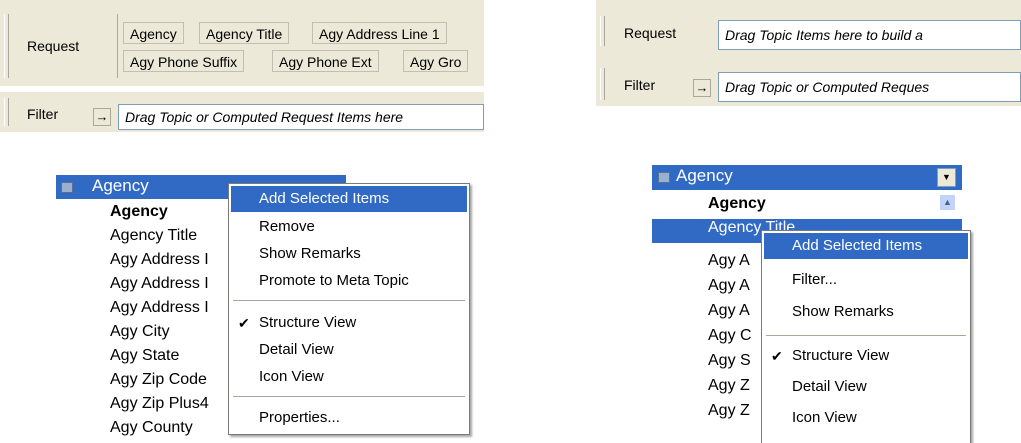 The height and width of the screenshot is (443, 1021). What do you see at coordinates (184, 61) in the screenshot?
I see `request-chip: Agy Phone Suffix` at bounding box center [184, 61].